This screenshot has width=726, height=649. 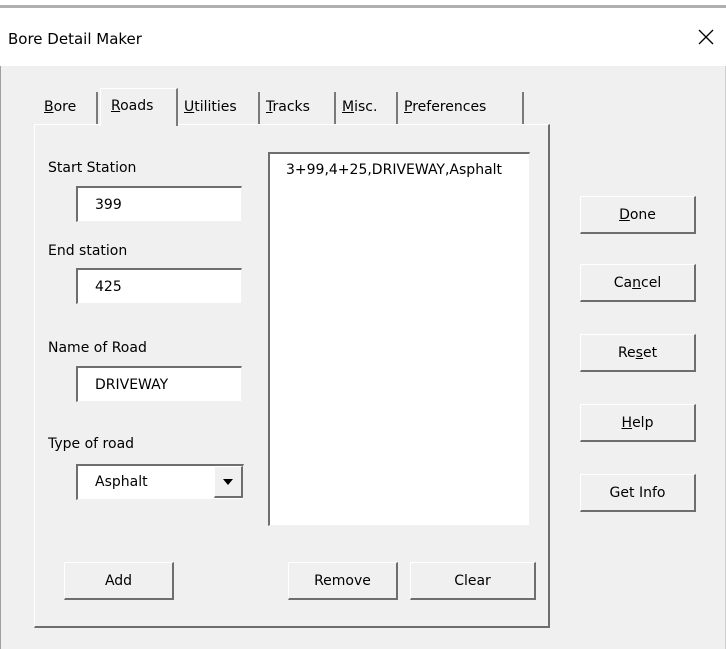 I want to click on remove-button: Remove, so click(x=343, y=581).